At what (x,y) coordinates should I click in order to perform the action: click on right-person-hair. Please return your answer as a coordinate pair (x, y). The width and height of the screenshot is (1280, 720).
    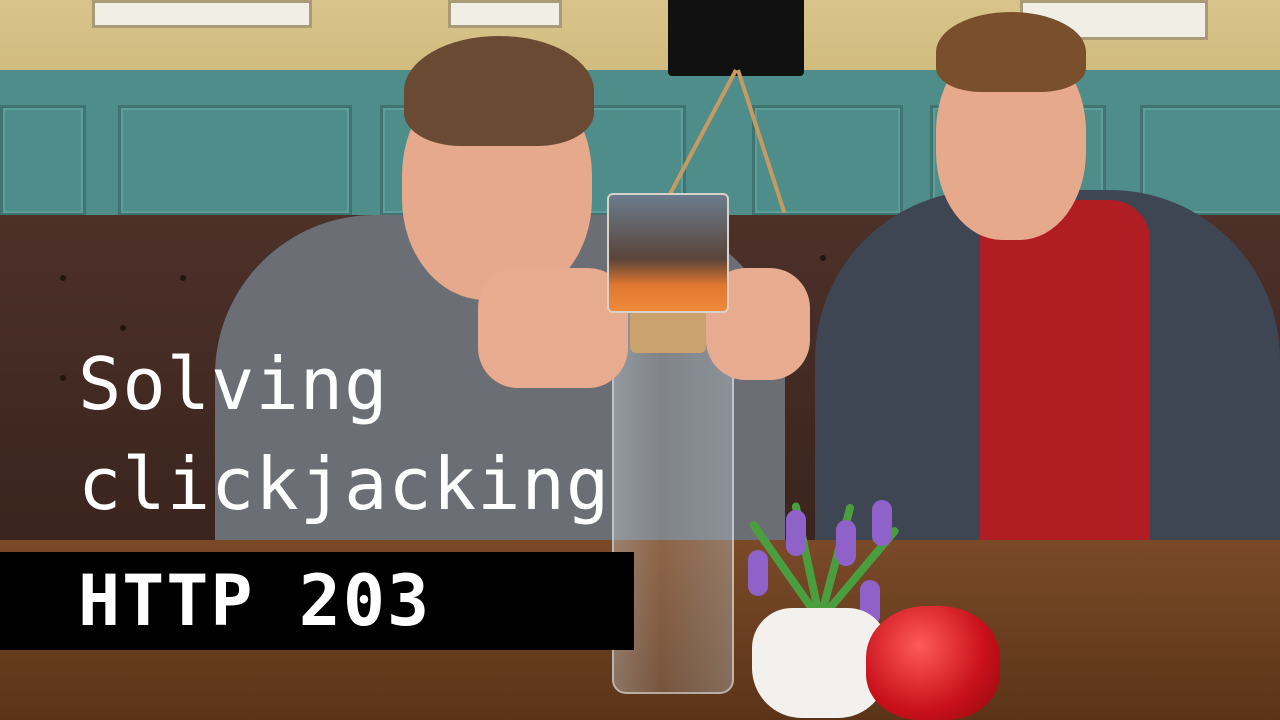
    Looking at the image, I should click on (1011, 52).